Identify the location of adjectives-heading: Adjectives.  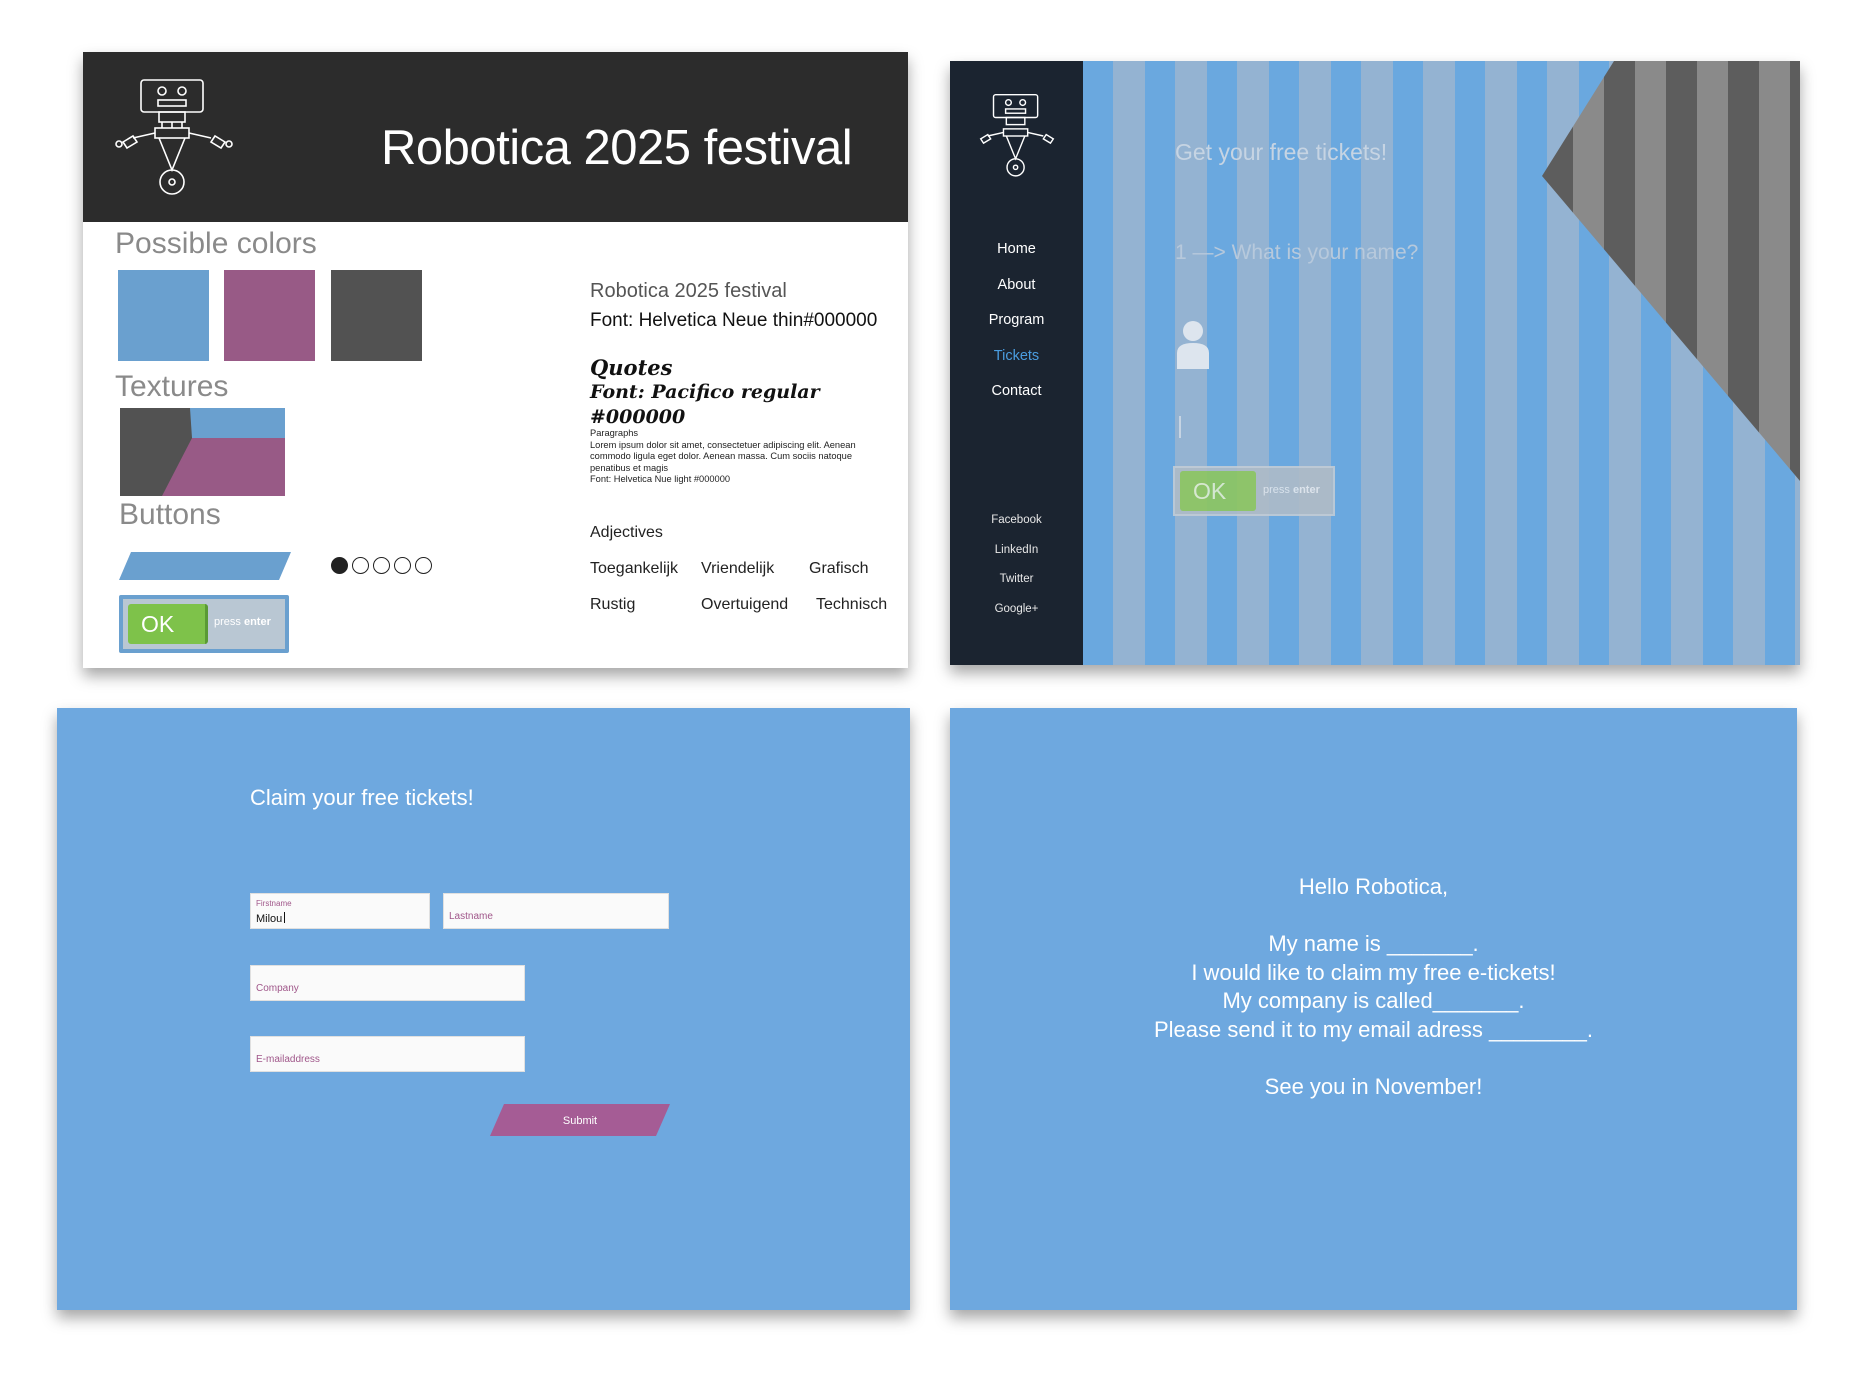
(626, 532).